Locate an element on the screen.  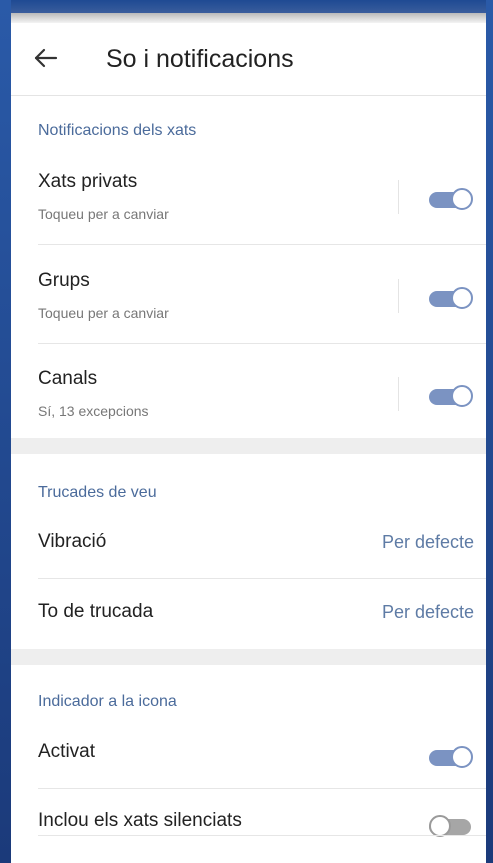
toggle-include-muted is located at coordinates (450, 826).